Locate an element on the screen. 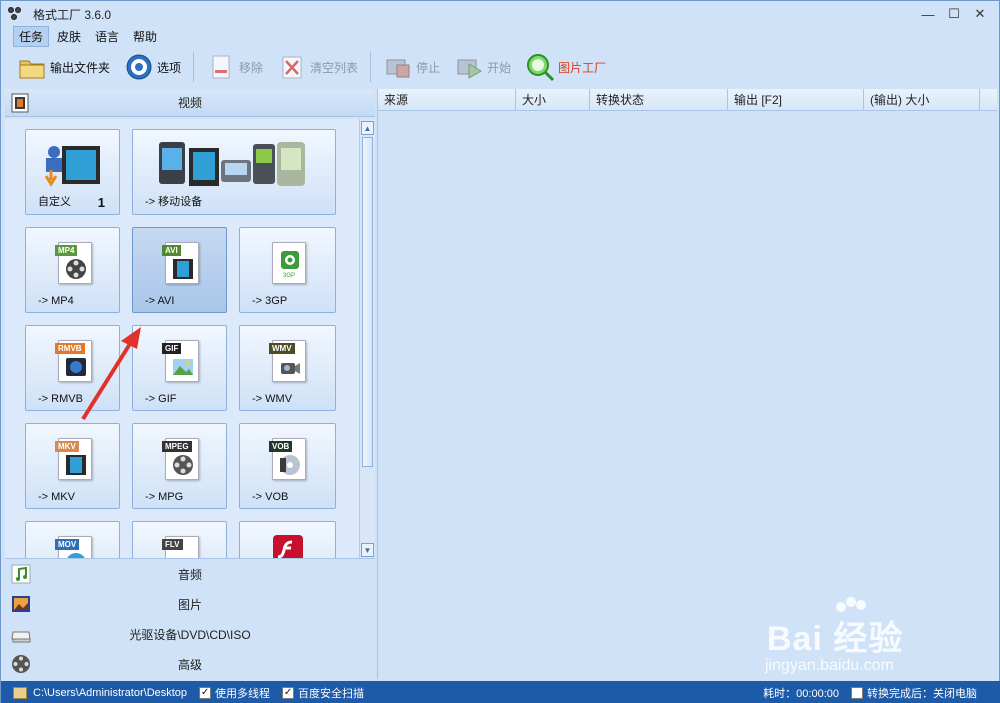  maximize-button: ☐ is located at coordinates (954, 14).